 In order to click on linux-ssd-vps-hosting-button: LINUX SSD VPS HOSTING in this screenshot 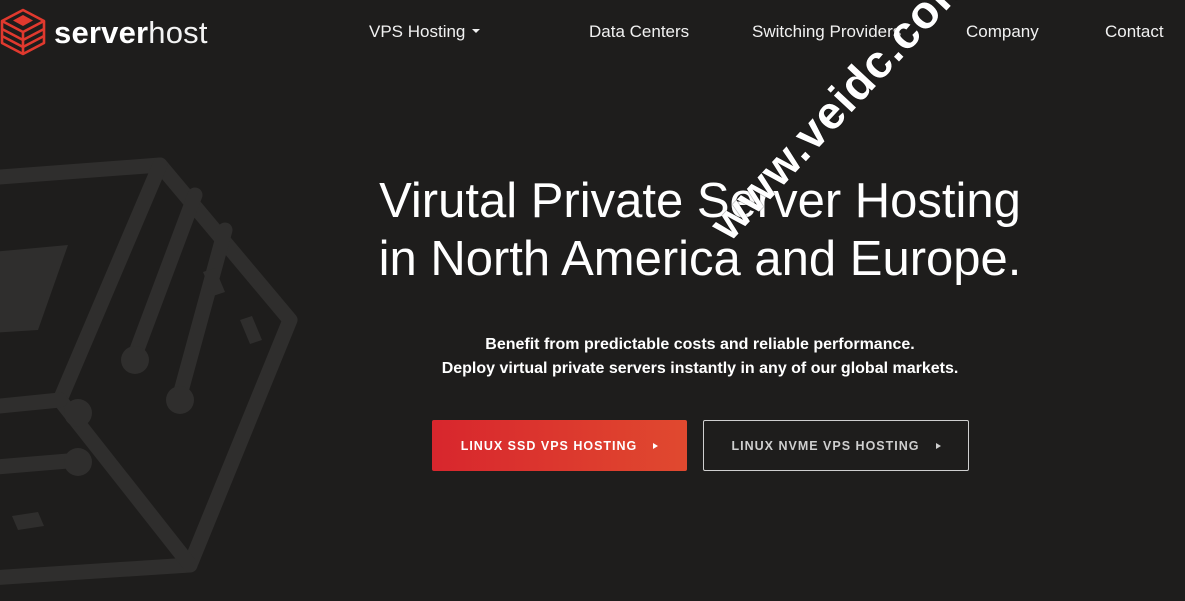, I will do `click(559, 445)`.